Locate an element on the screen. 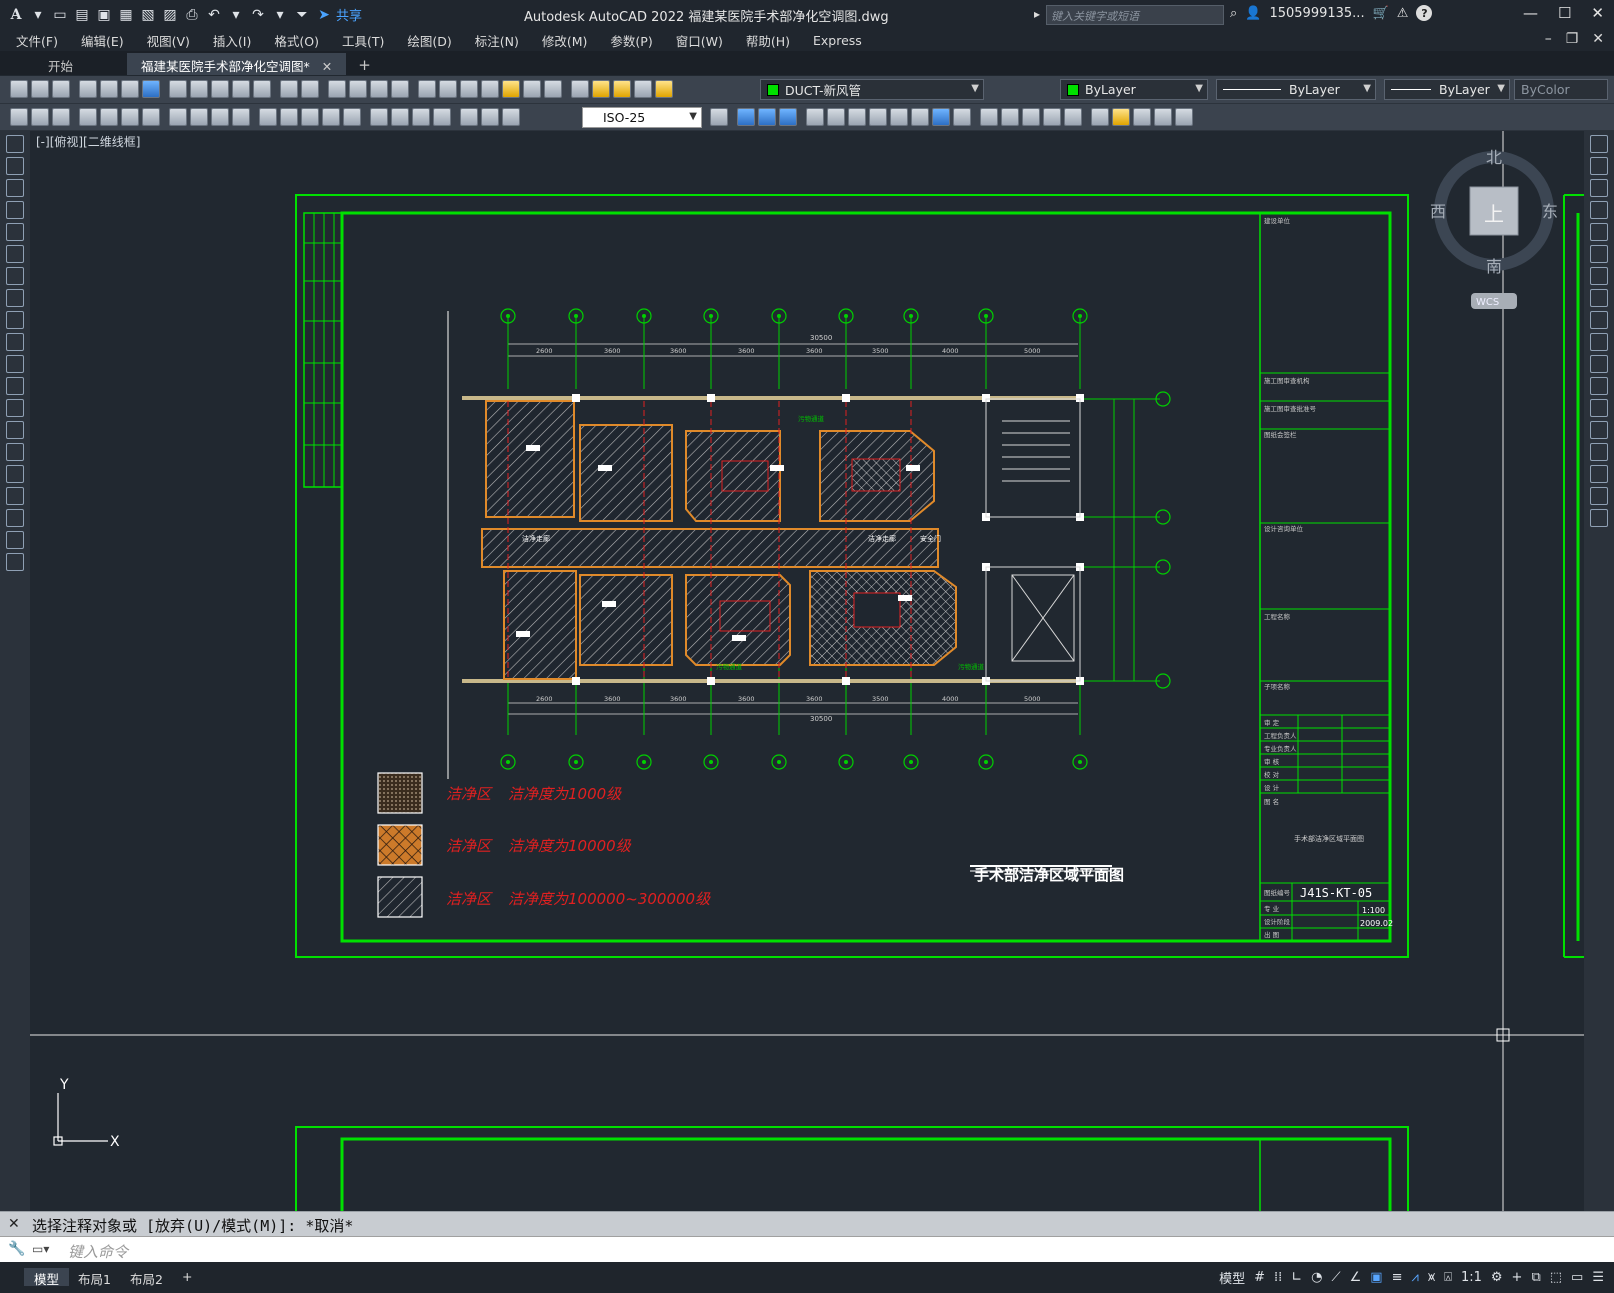  fillet-icon is located at coordinates (1052, 117).